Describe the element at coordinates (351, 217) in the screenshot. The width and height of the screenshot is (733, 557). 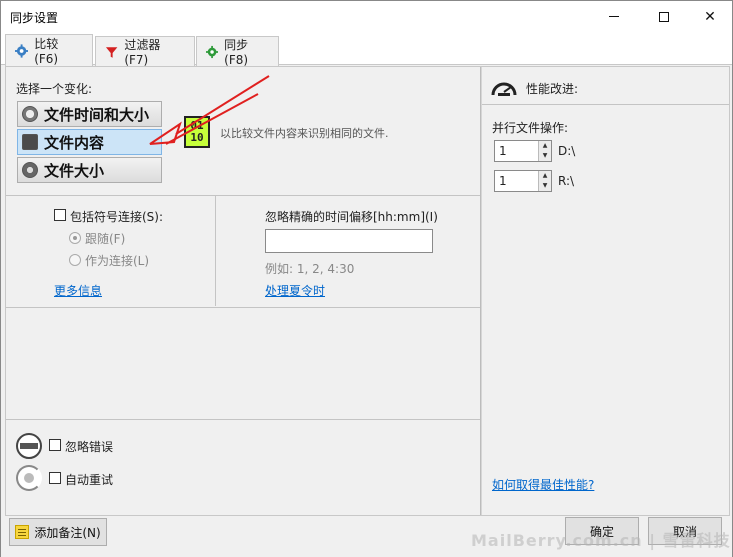
I see `time-shift-label: 忽略精确的时间偏移[hh:mm](I)` at that location.